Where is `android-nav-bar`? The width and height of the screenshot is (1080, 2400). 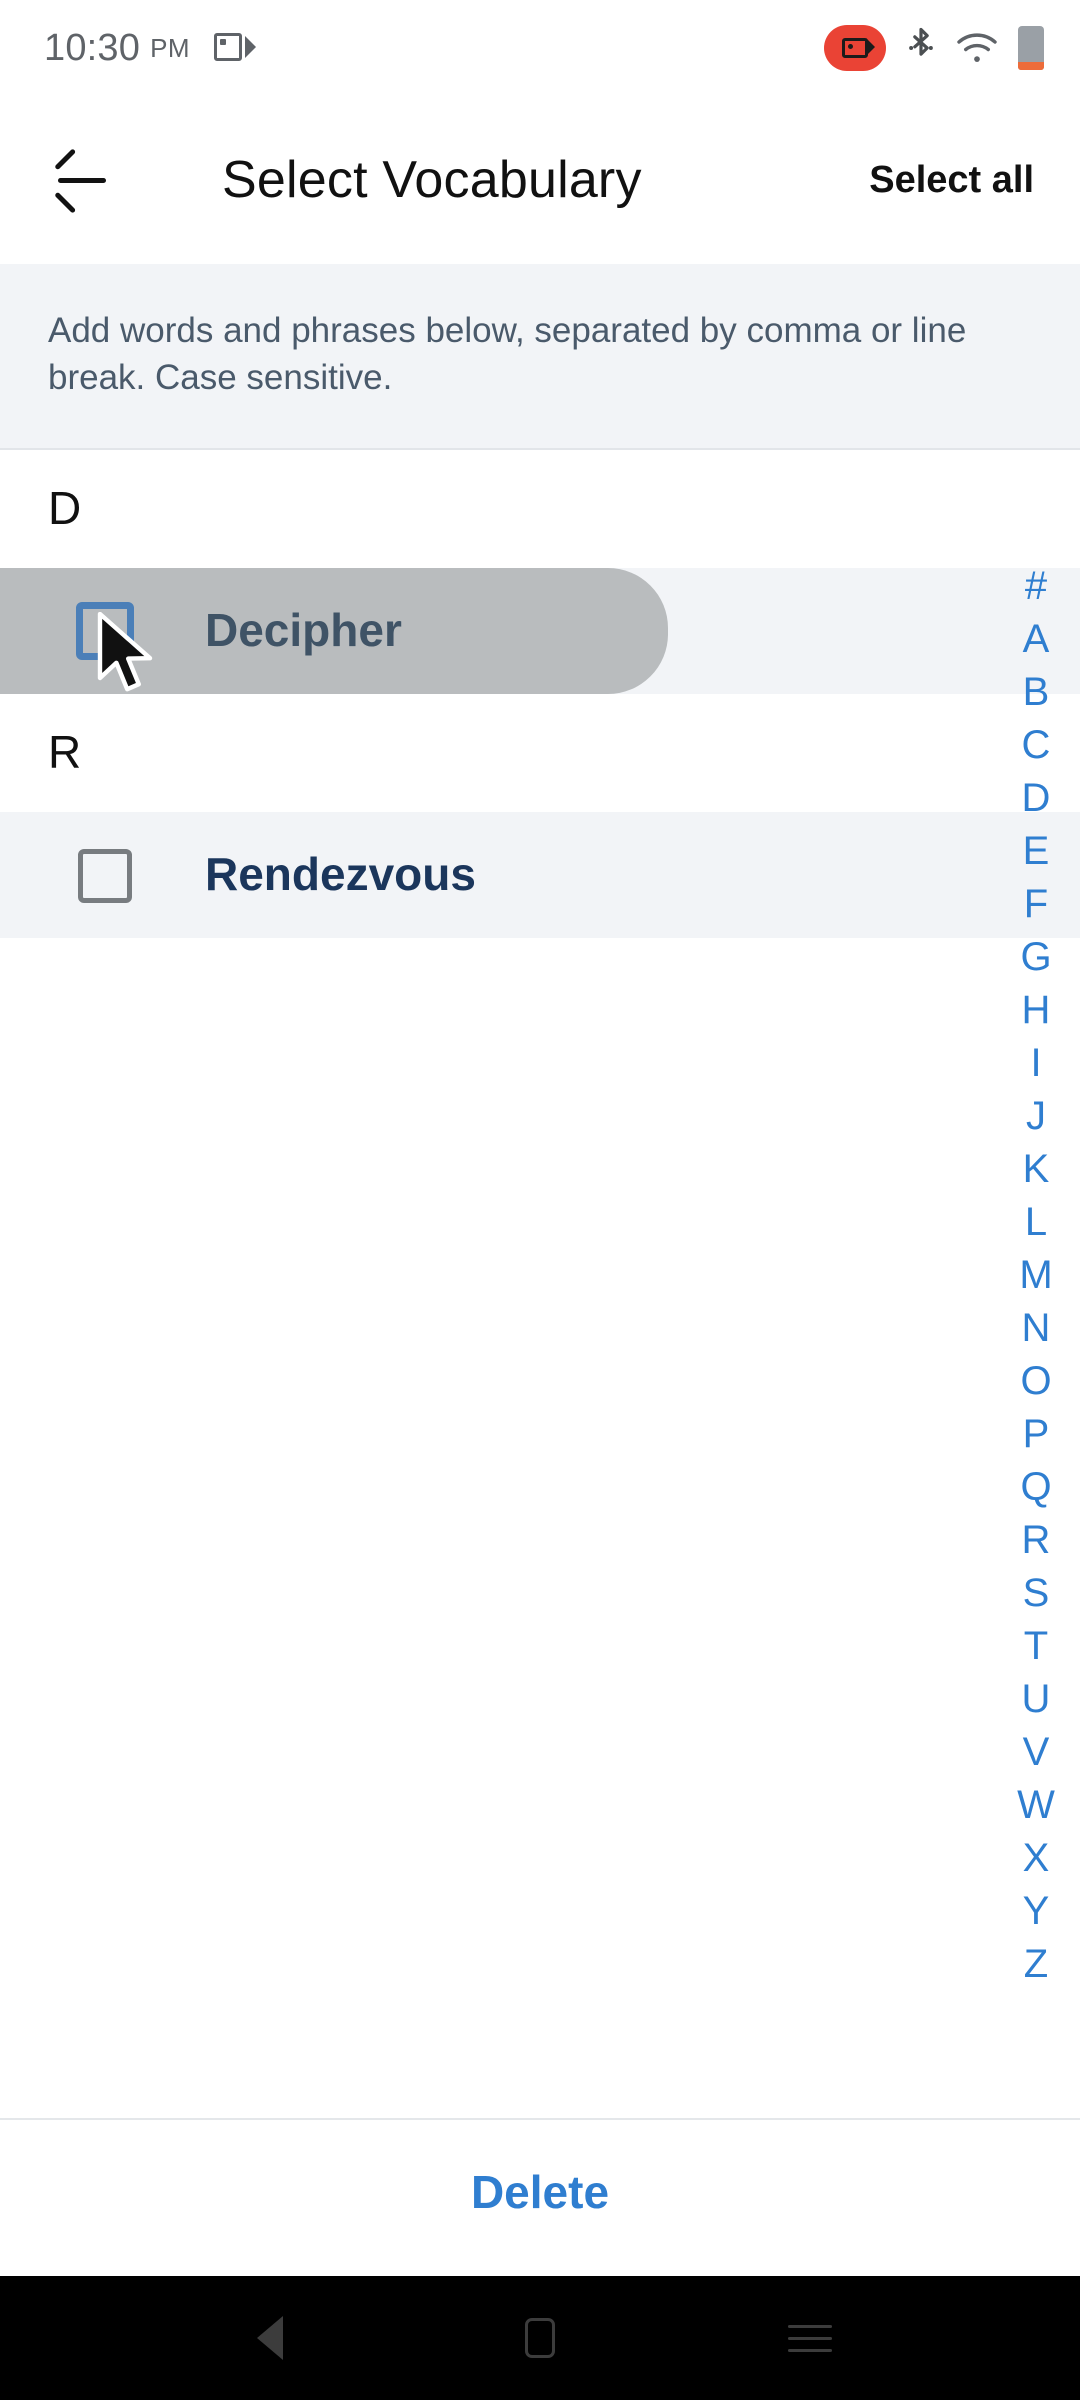
android-nav-bar is located at coordinates (540, 2338).